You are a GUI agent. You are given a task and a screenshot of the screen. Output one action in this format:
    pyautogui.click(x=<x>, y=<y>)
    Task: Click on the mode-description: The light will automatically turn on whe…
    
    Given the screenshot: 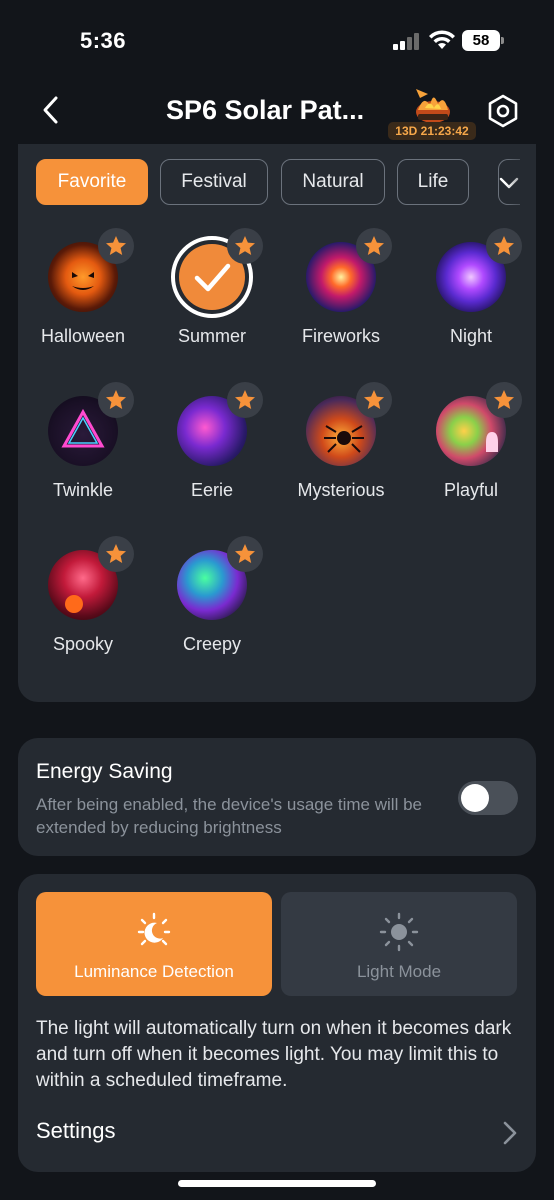 What is the action you would take?
    pyautogui.click(x=274, y=1054)
    